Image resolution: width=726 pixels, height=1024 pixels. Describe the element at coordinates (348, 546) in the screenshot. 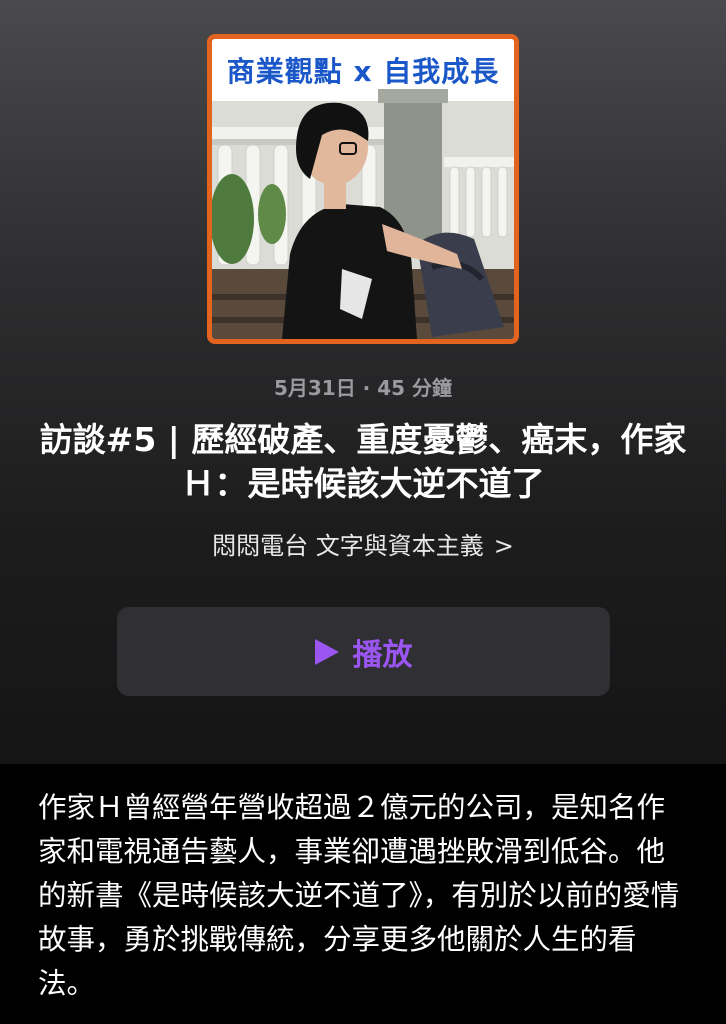

I see `show-name: 悶悶電台 文字與資本主義` at that location.